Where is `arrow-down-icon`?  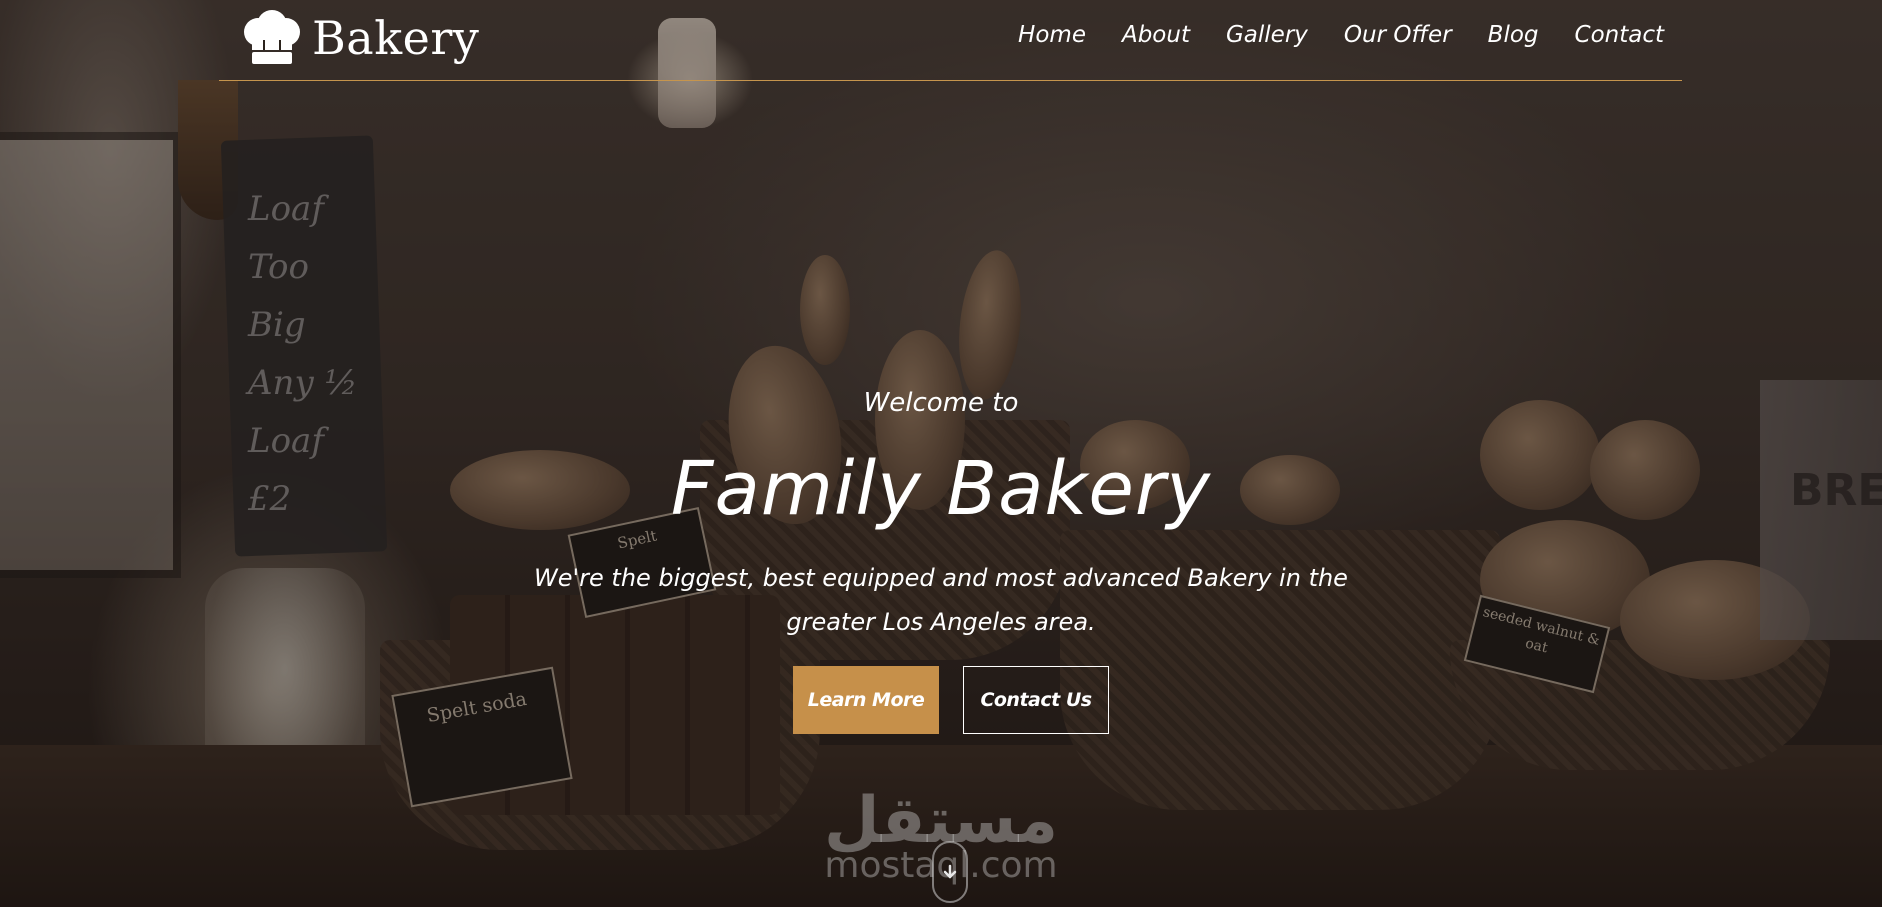
arrow-down-icon is located at coordinates (950, 871).